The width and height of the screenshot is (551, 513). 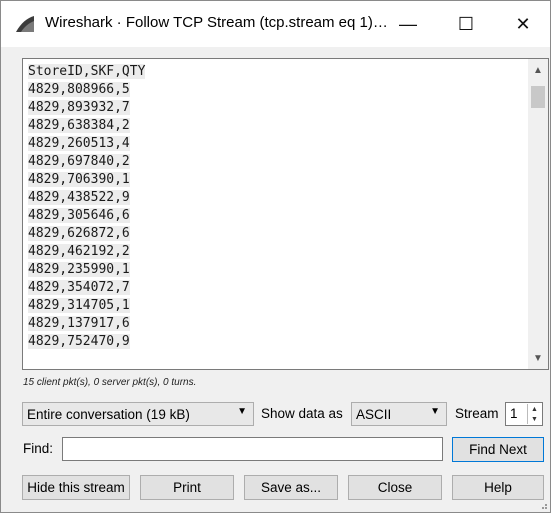 I want to click on scroll-up-arrow-icon: ▲, so click(x=538, y=70).